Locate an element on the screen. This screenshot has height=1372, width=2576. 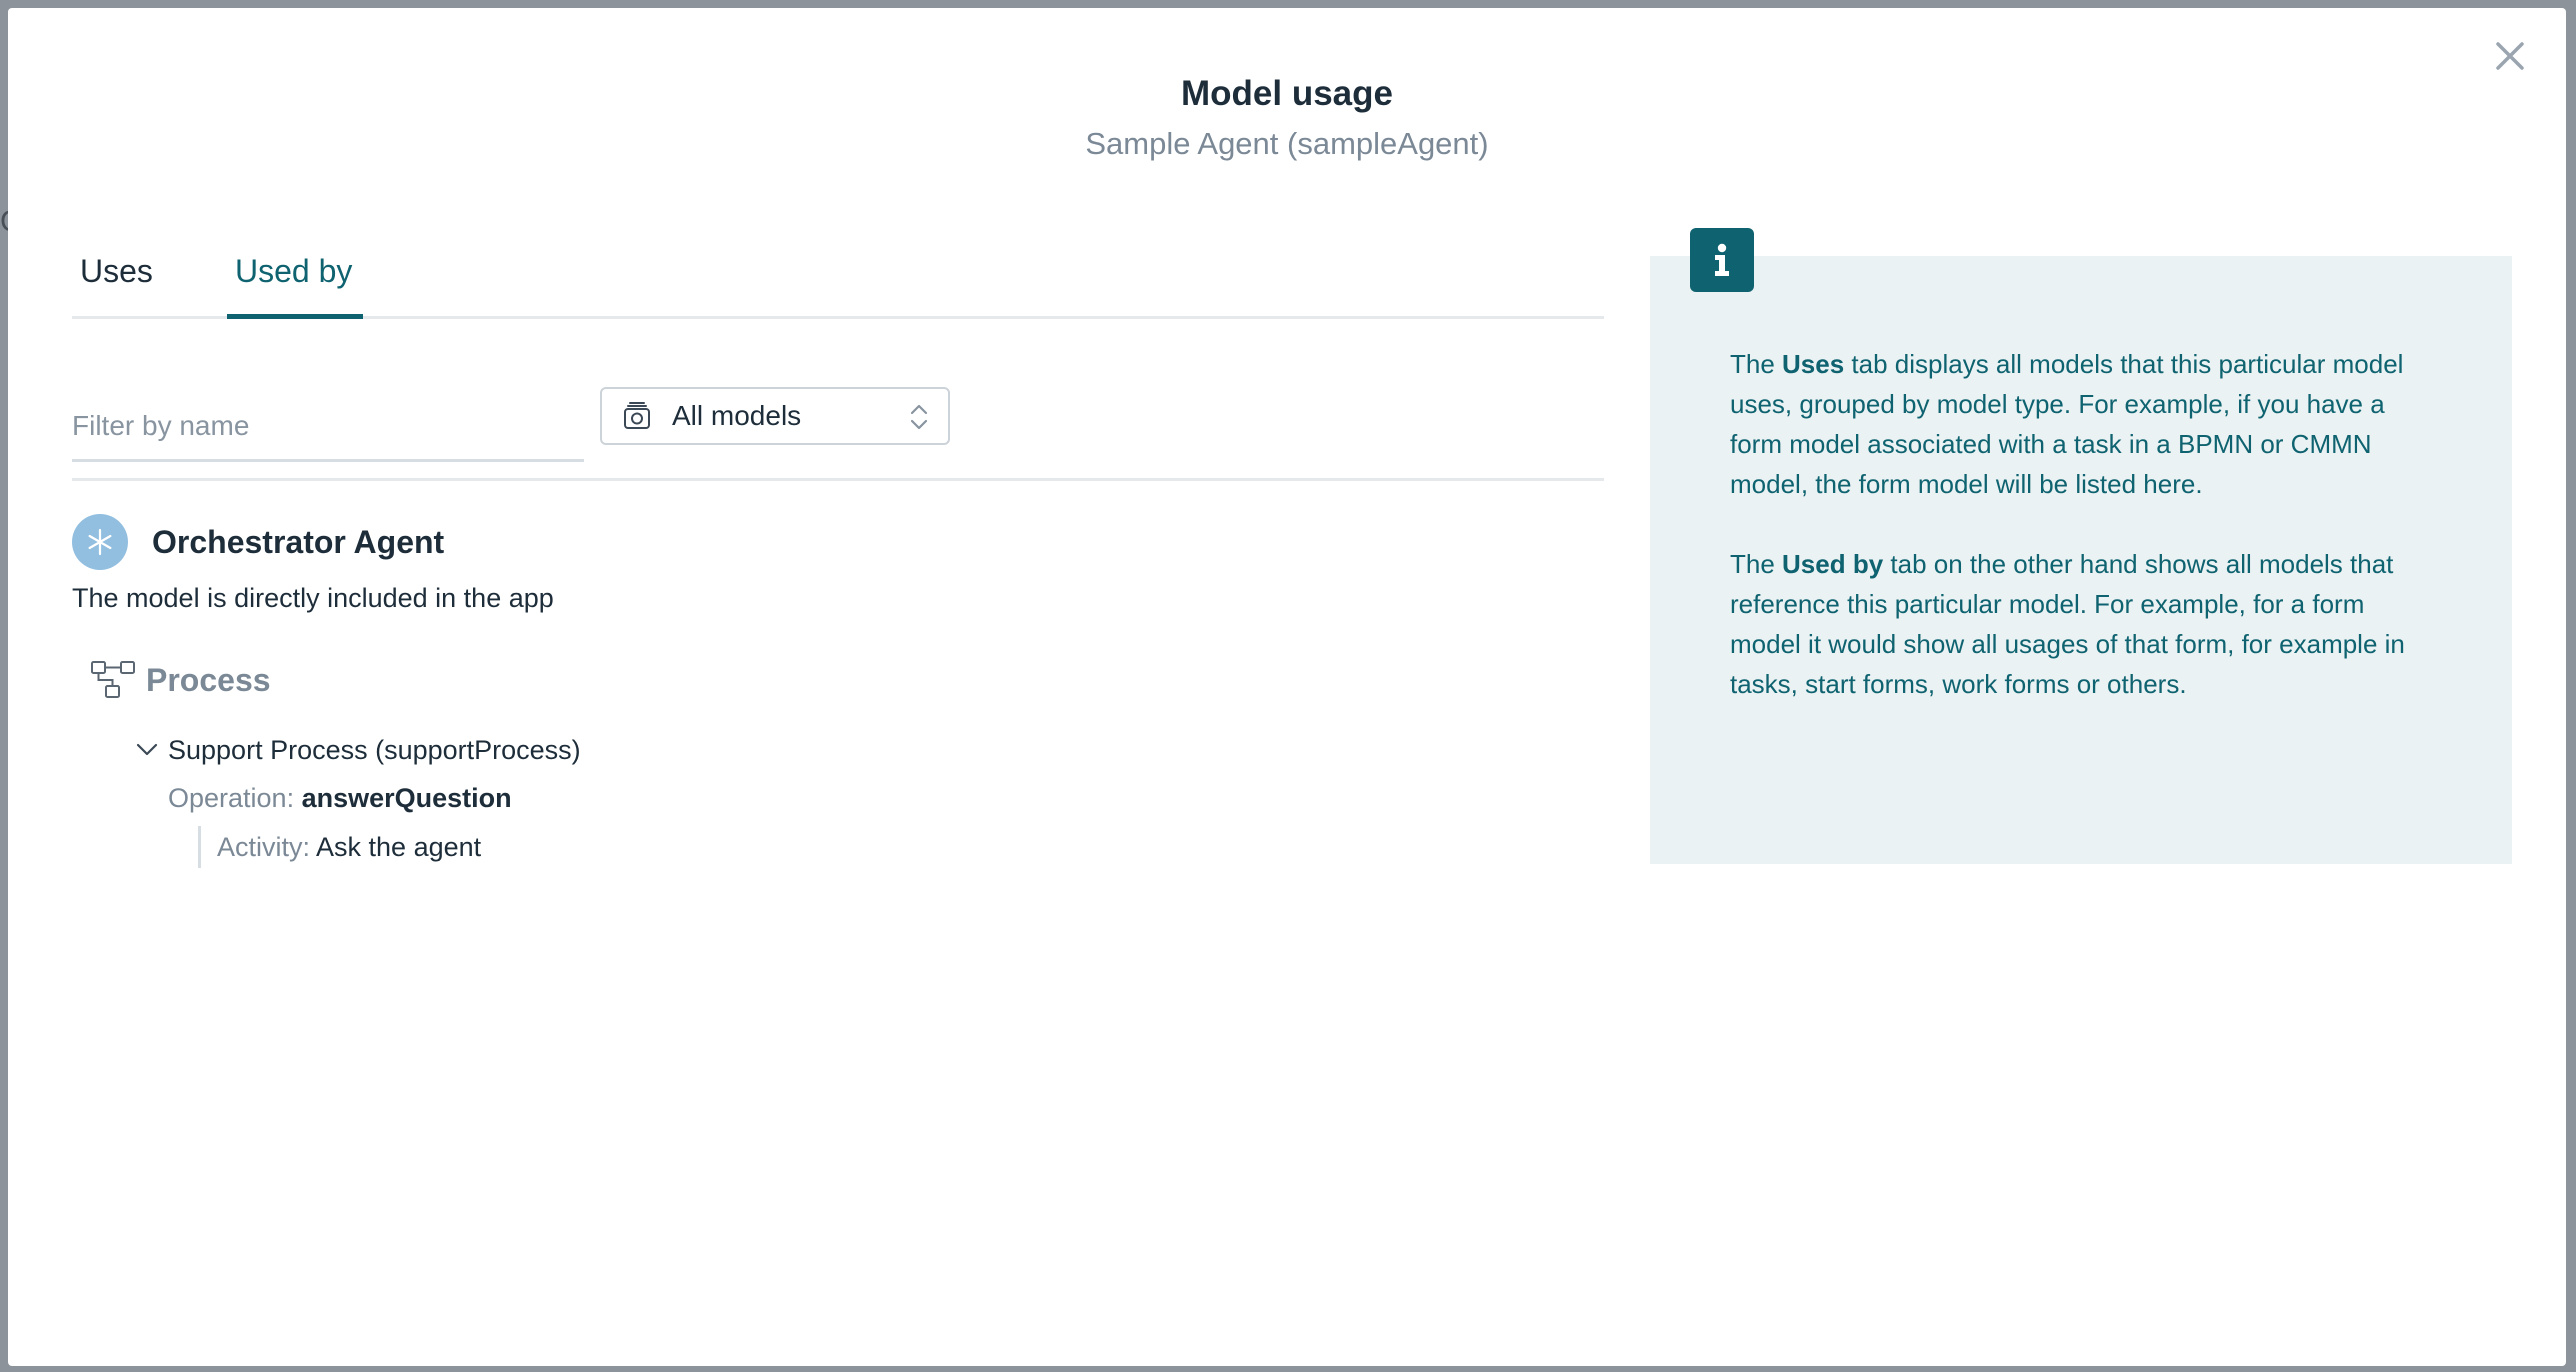
filter-input is located at coordinates (328, 427).